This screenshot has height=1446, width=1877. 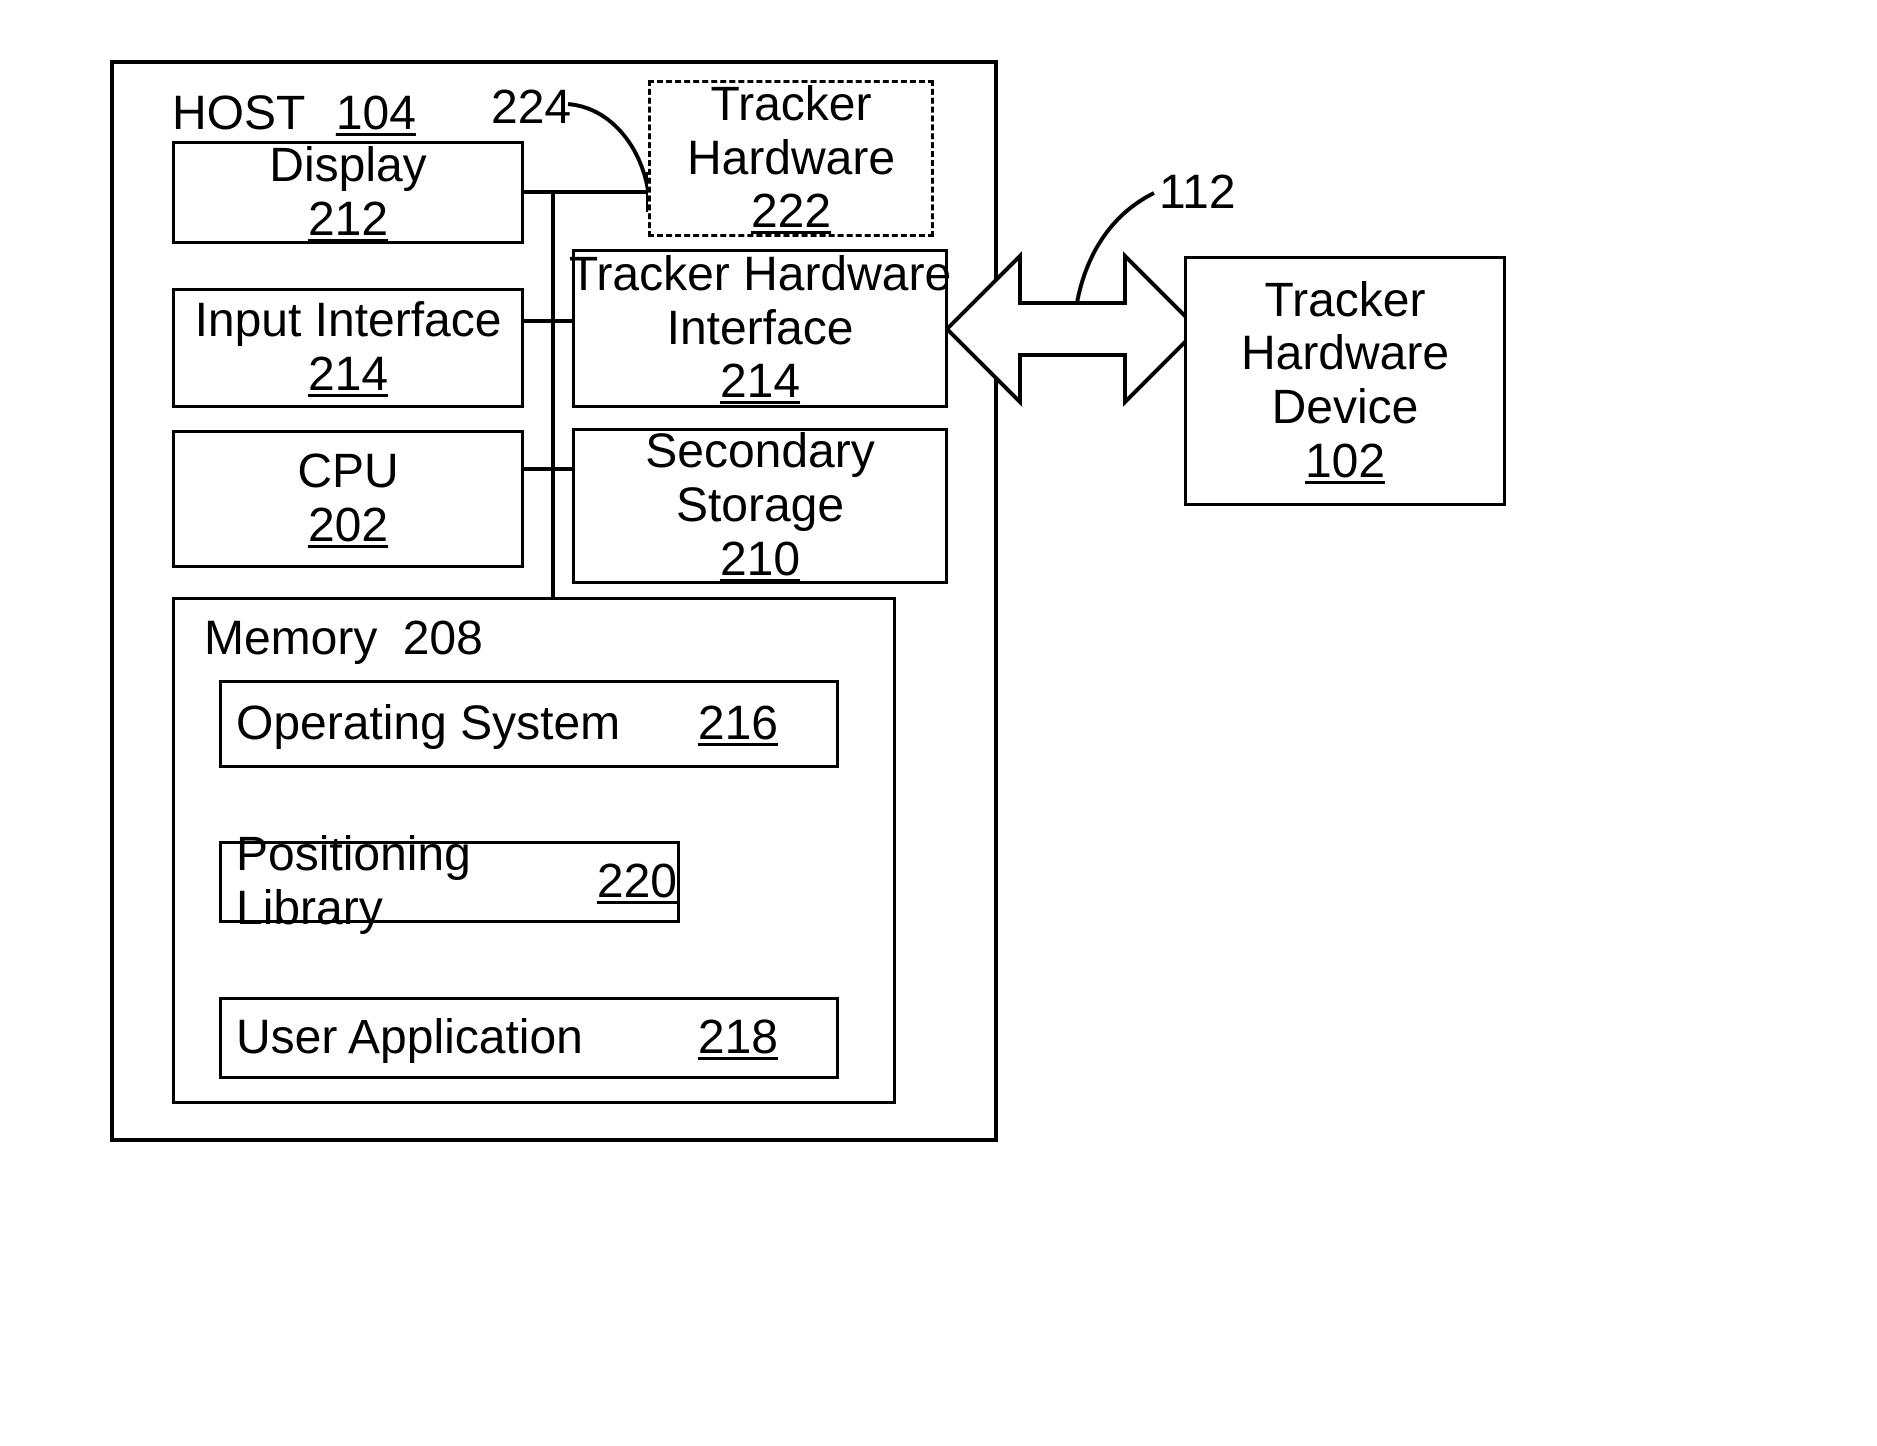 What do you see at coordinates (1197, 192) in the screenshot?
I see `leader-label-112: 112` at bounding box center [1197, 192].